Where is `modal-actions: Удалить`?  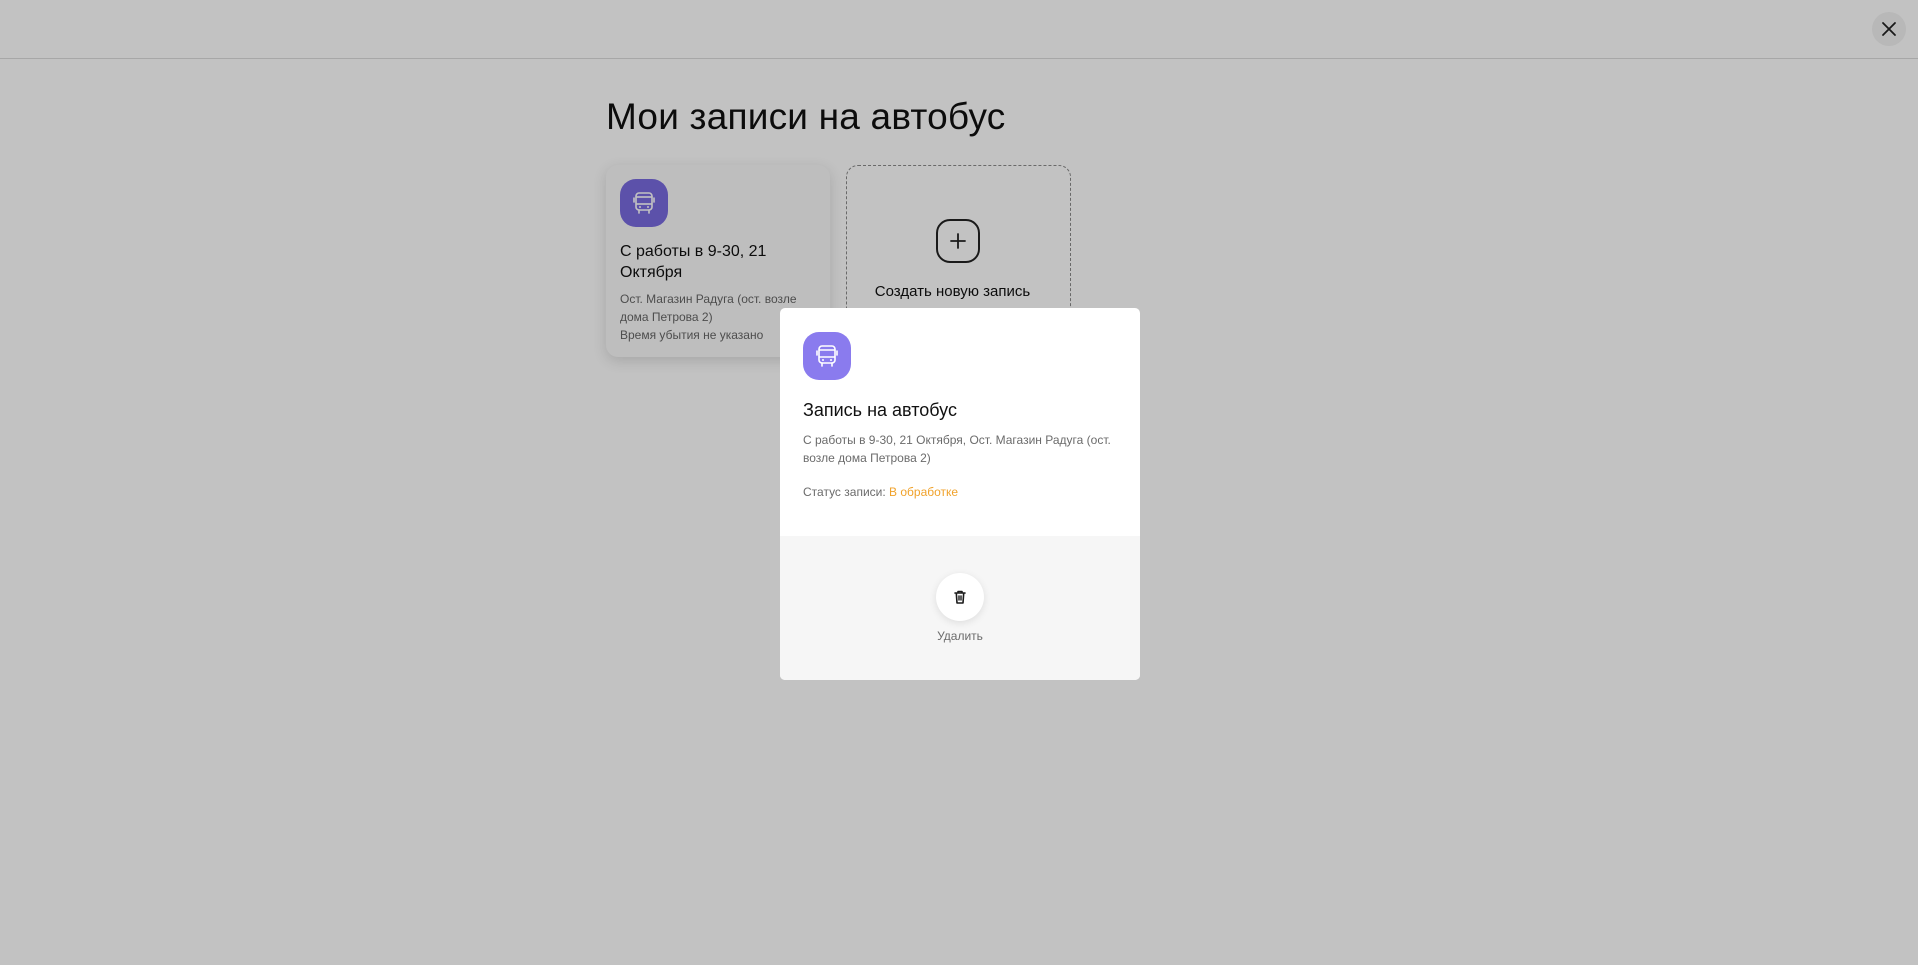
modal-actions: Удалить is located at coordinates (960, 608).